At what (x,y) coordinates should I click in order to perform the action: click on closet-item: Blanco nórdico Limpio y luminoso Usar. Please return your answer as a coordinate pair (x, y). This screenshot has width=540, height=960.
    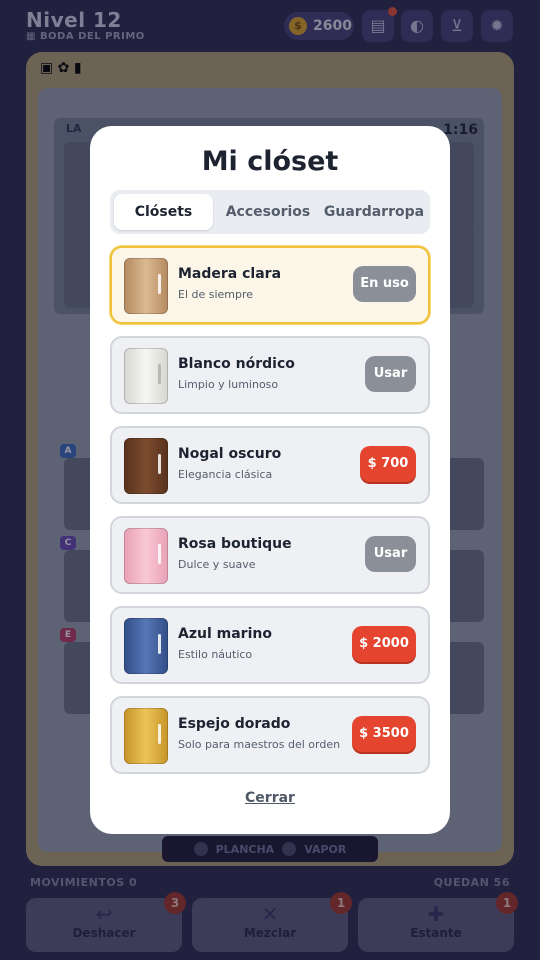
    Looking at the image, I should click on (270, 375).